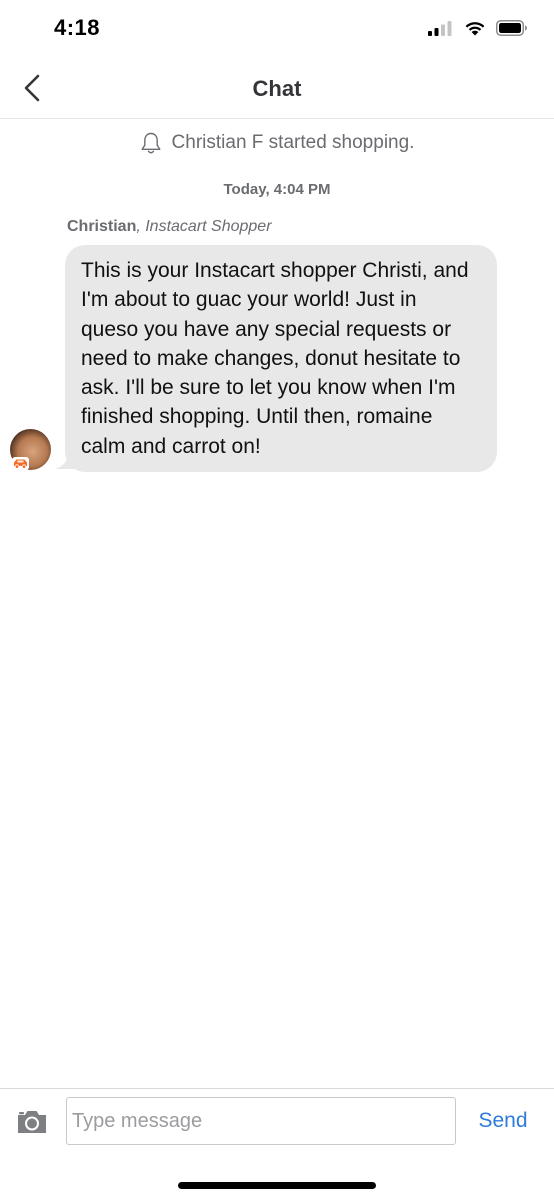 Image resolution: width=554 pixels, height=1200 pixels. I want to click on sender-role: Instacart Shopper, so click(208, 226).